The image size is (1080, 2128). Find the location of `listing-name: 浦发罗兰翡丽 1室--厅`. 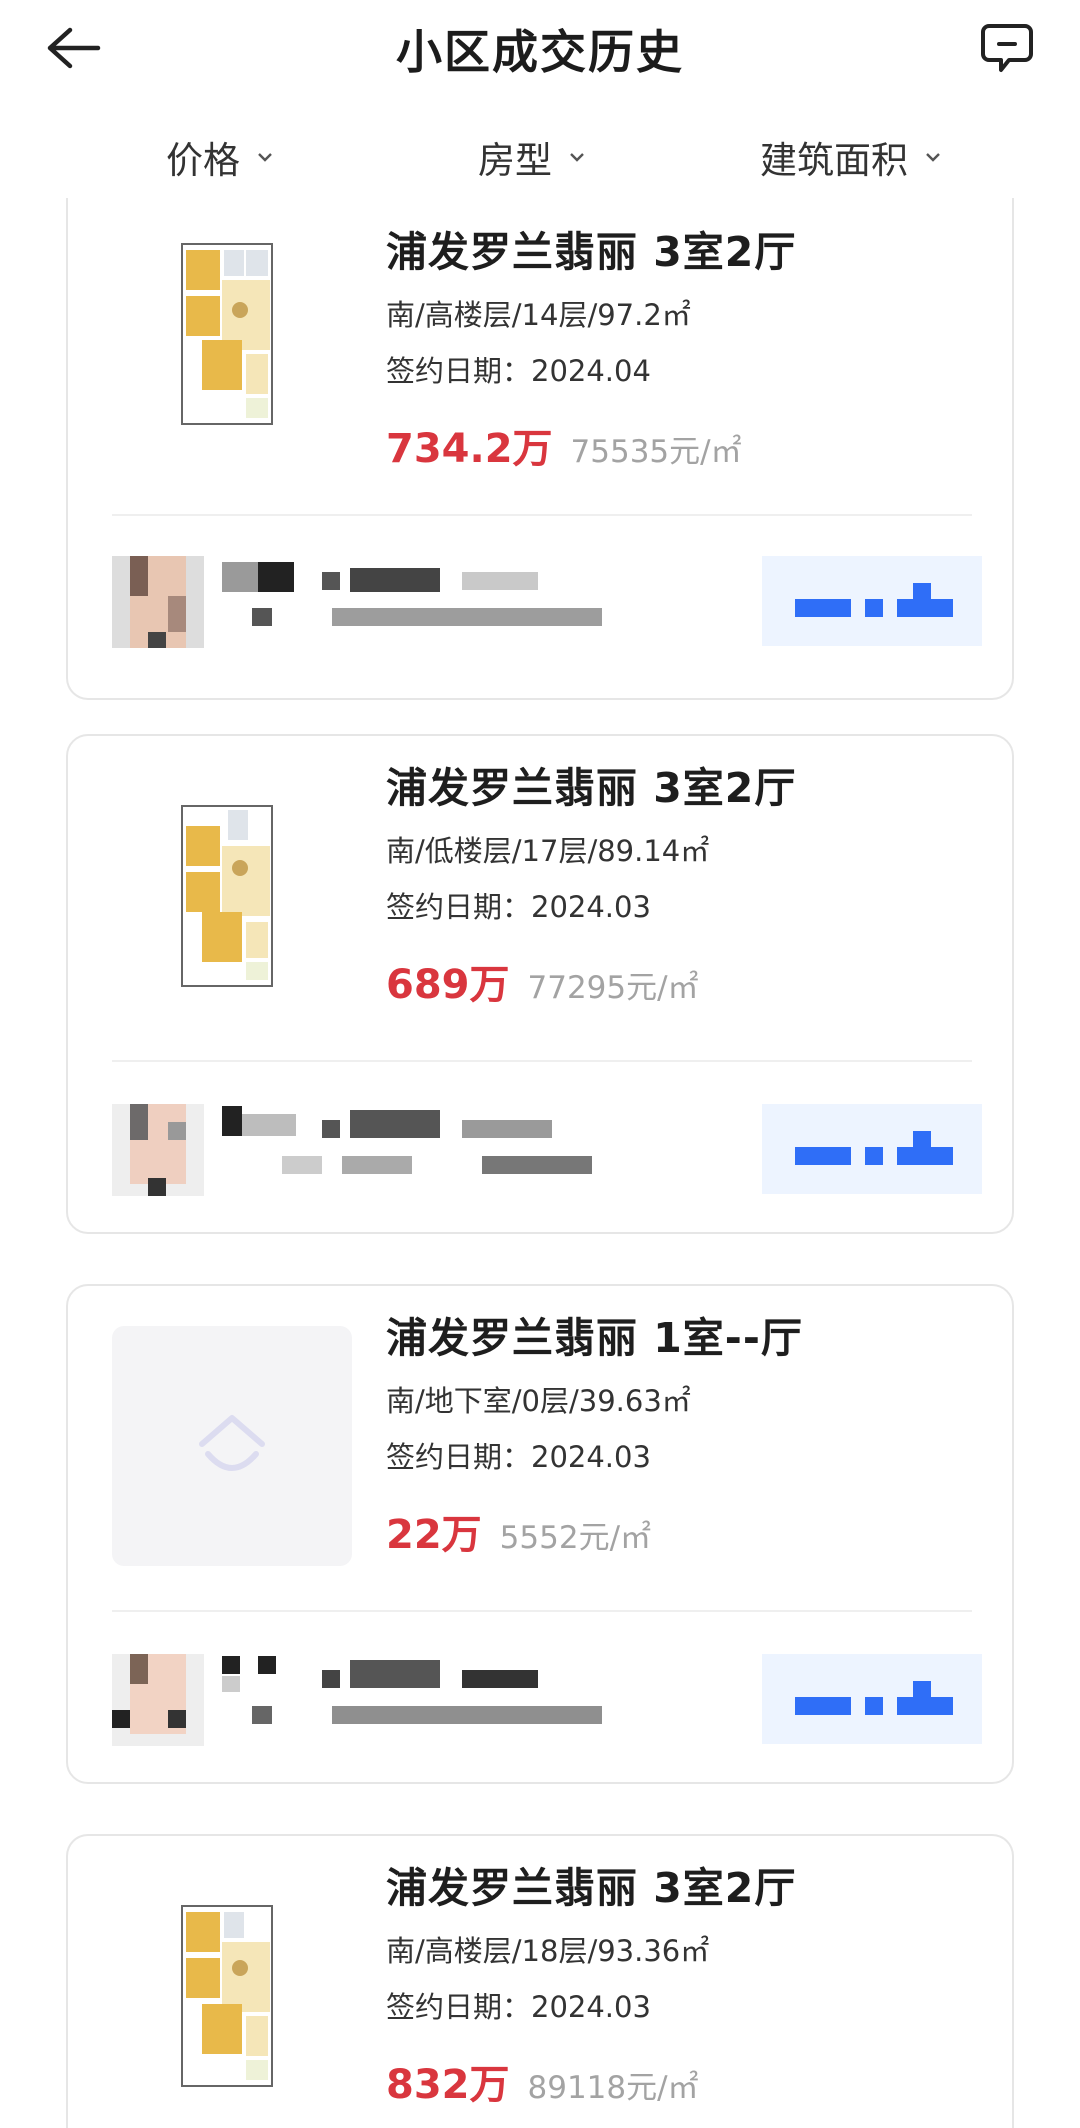

listing-name: 浦发罗兰翡丽 1室--厅 is located at coordinates (594, 1338).